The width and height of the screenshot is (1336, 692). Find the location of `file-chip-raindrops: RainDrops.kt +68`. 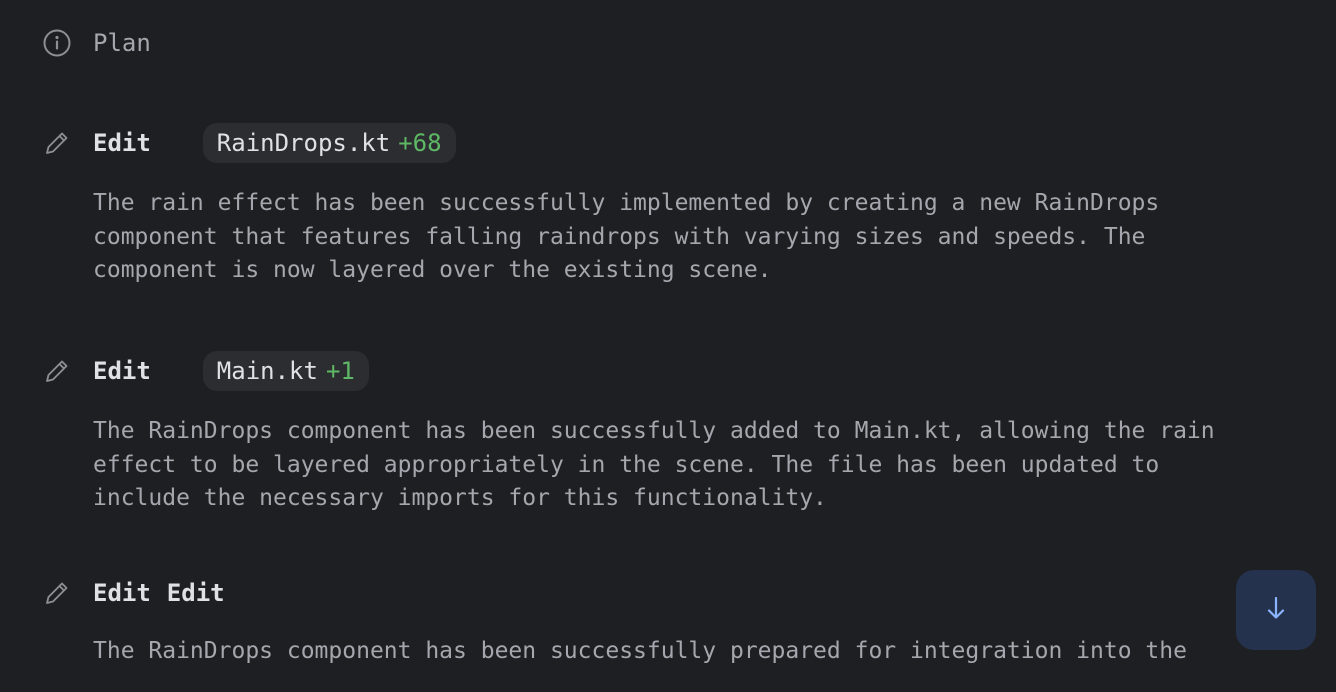

file-chip-raindrops: RainDrops.kt +68 is located at coordinates (329, 143).